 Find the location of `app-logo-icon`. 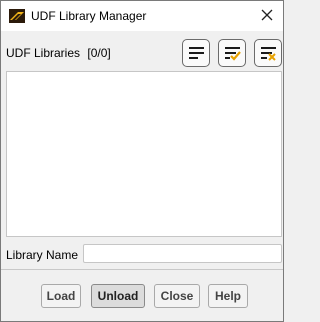

app-logo-icon is located at coordinates (17, 16).